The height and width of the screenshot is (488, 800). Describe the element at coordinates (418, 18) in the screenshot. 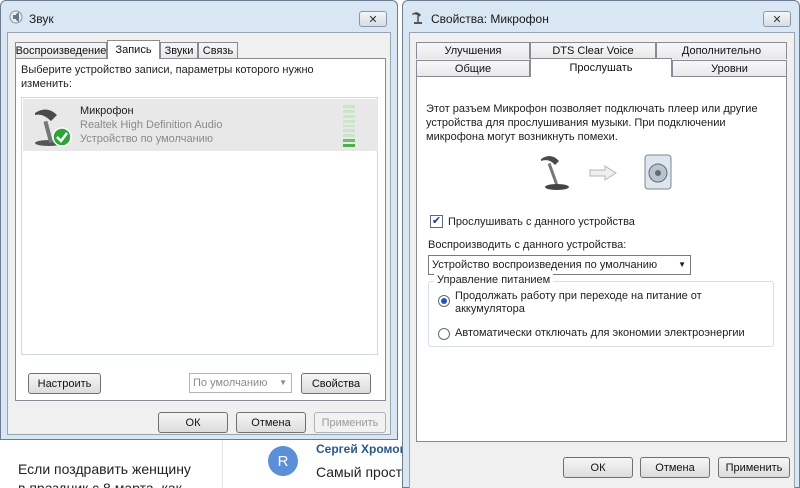

I see `microphone-icon` at that location.